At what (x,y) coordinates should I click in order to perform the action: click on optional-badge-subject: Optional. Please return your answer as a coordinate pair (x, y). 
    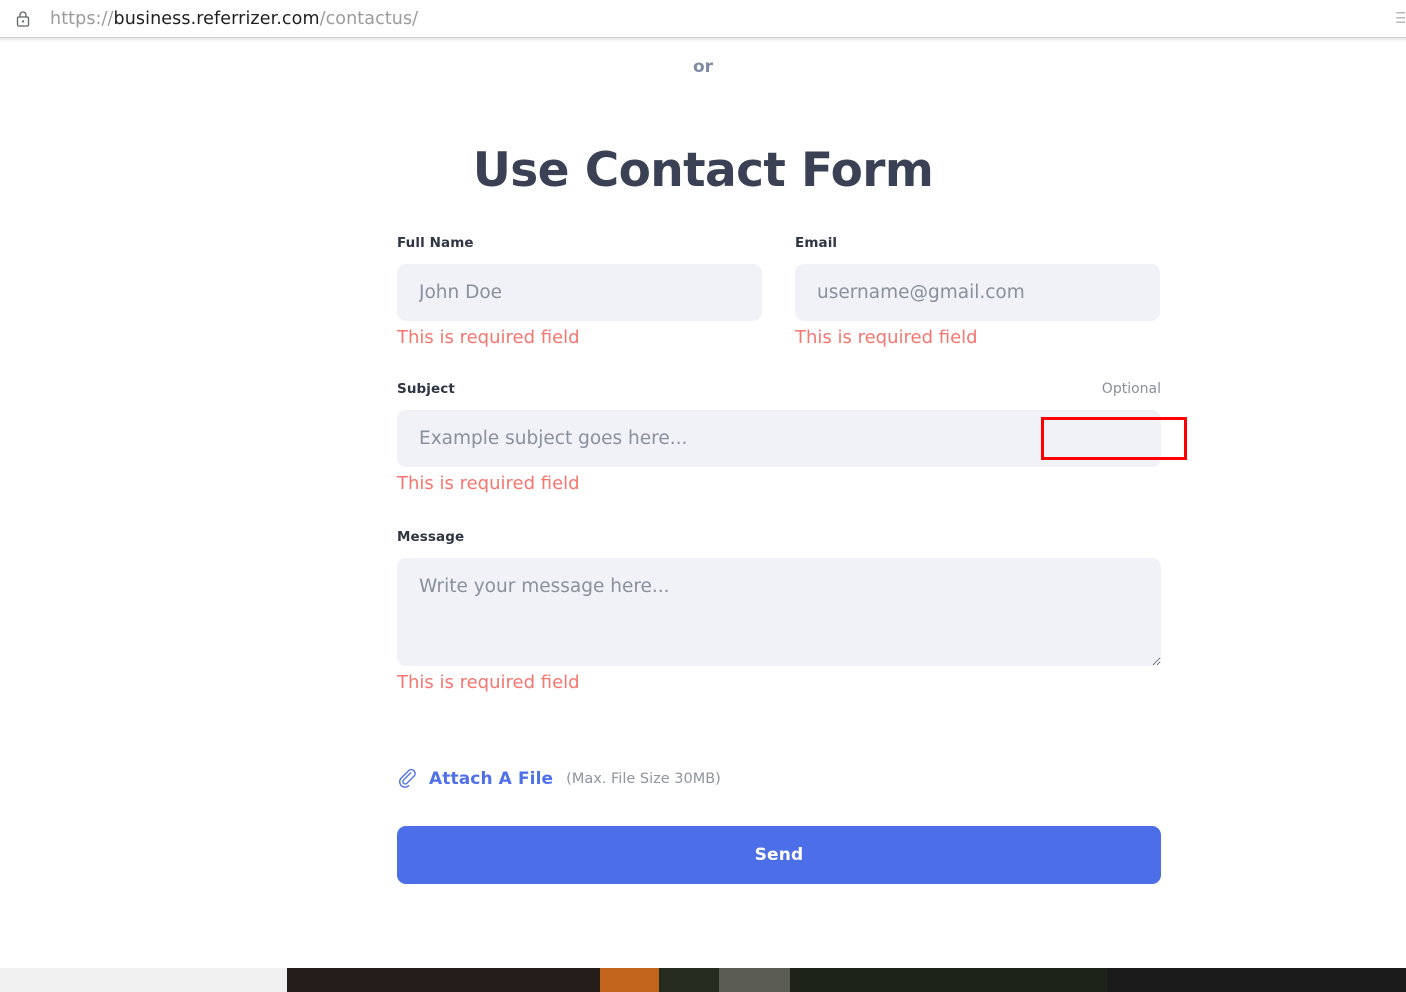
    Looking at the image, I should click on (1131, 389).